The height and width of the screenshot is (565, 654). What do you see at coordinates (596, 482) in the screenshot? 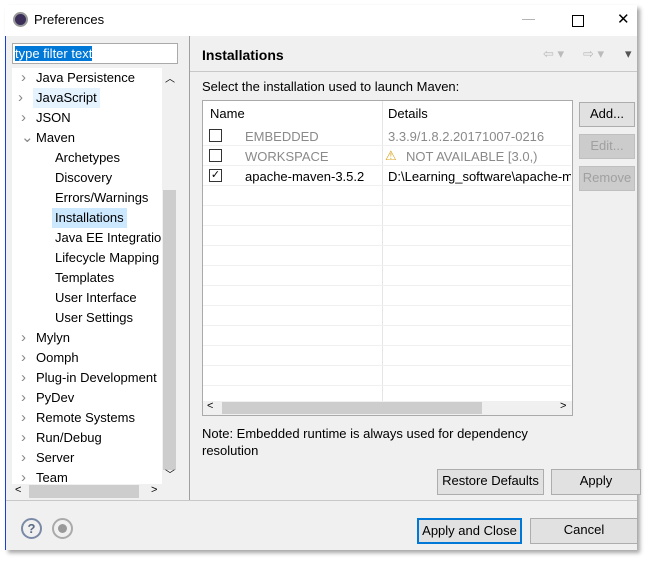
I see `apply-button: Apply` at bounding box center [596, 482].